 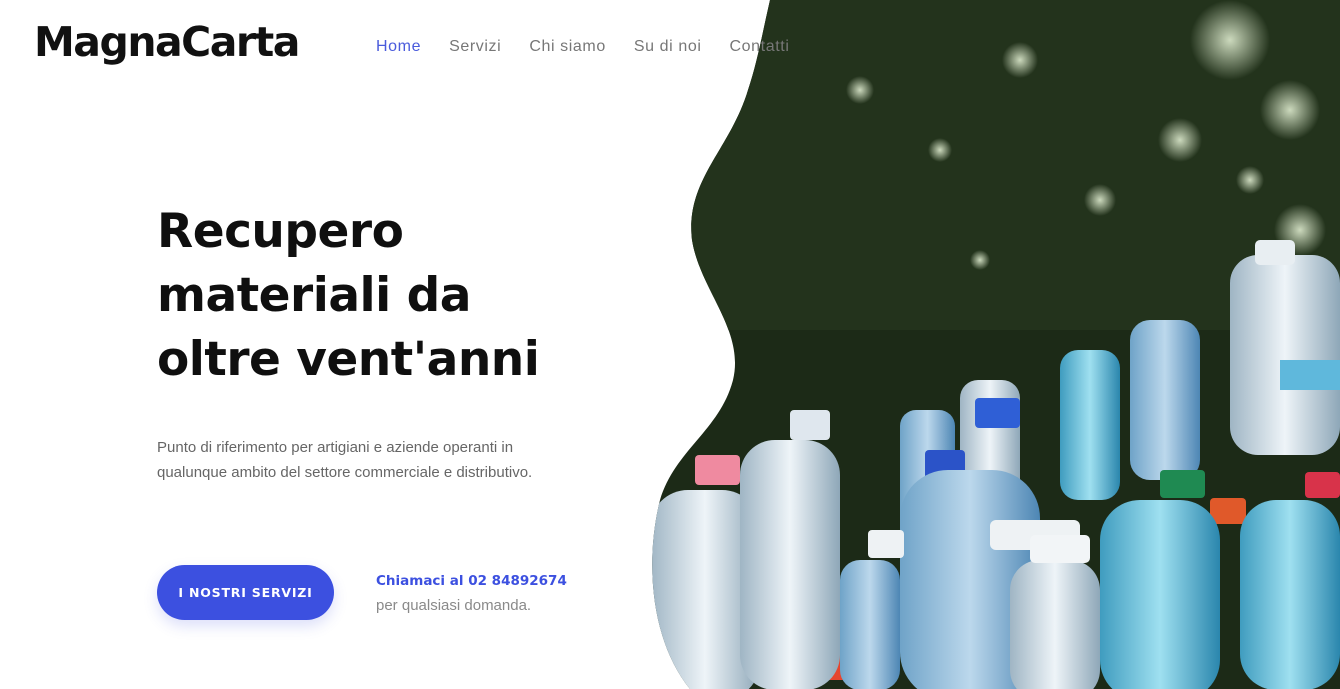 I want to click on call-phone-link: Chiamaci al 02 84892674, so click(x=471, y=581).